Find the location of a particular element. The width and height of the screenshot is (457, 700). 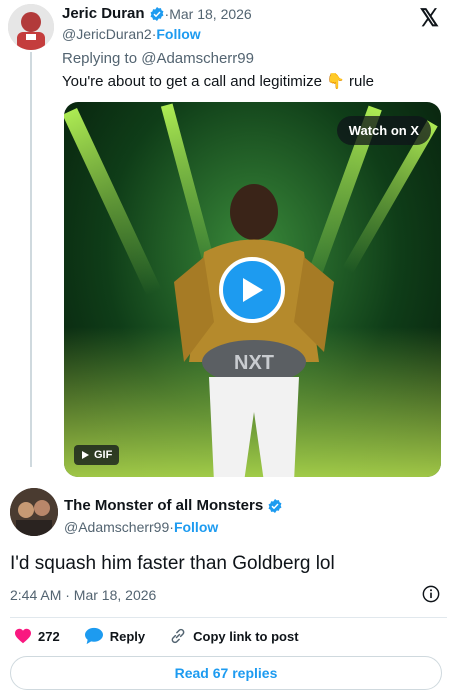

tweet-date: Mar 18, 2026 is located at coordinates (210, 14).